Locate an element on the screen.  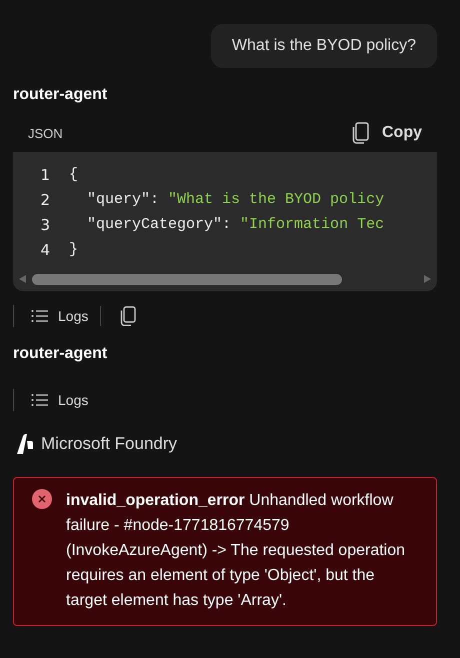
provider-name: Microsoft Foundry is located at coordinates (109, 444).